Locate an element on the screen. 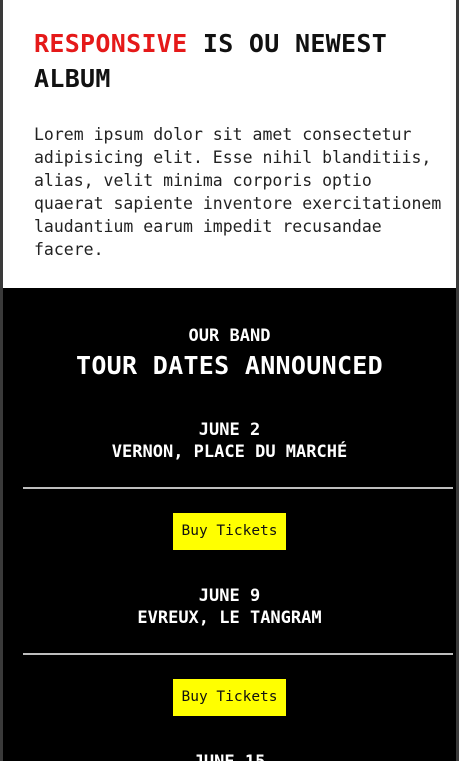 This screenshot has width=459, height=761. tour-event: JUNE 15 is located at coordinates (229, 756).